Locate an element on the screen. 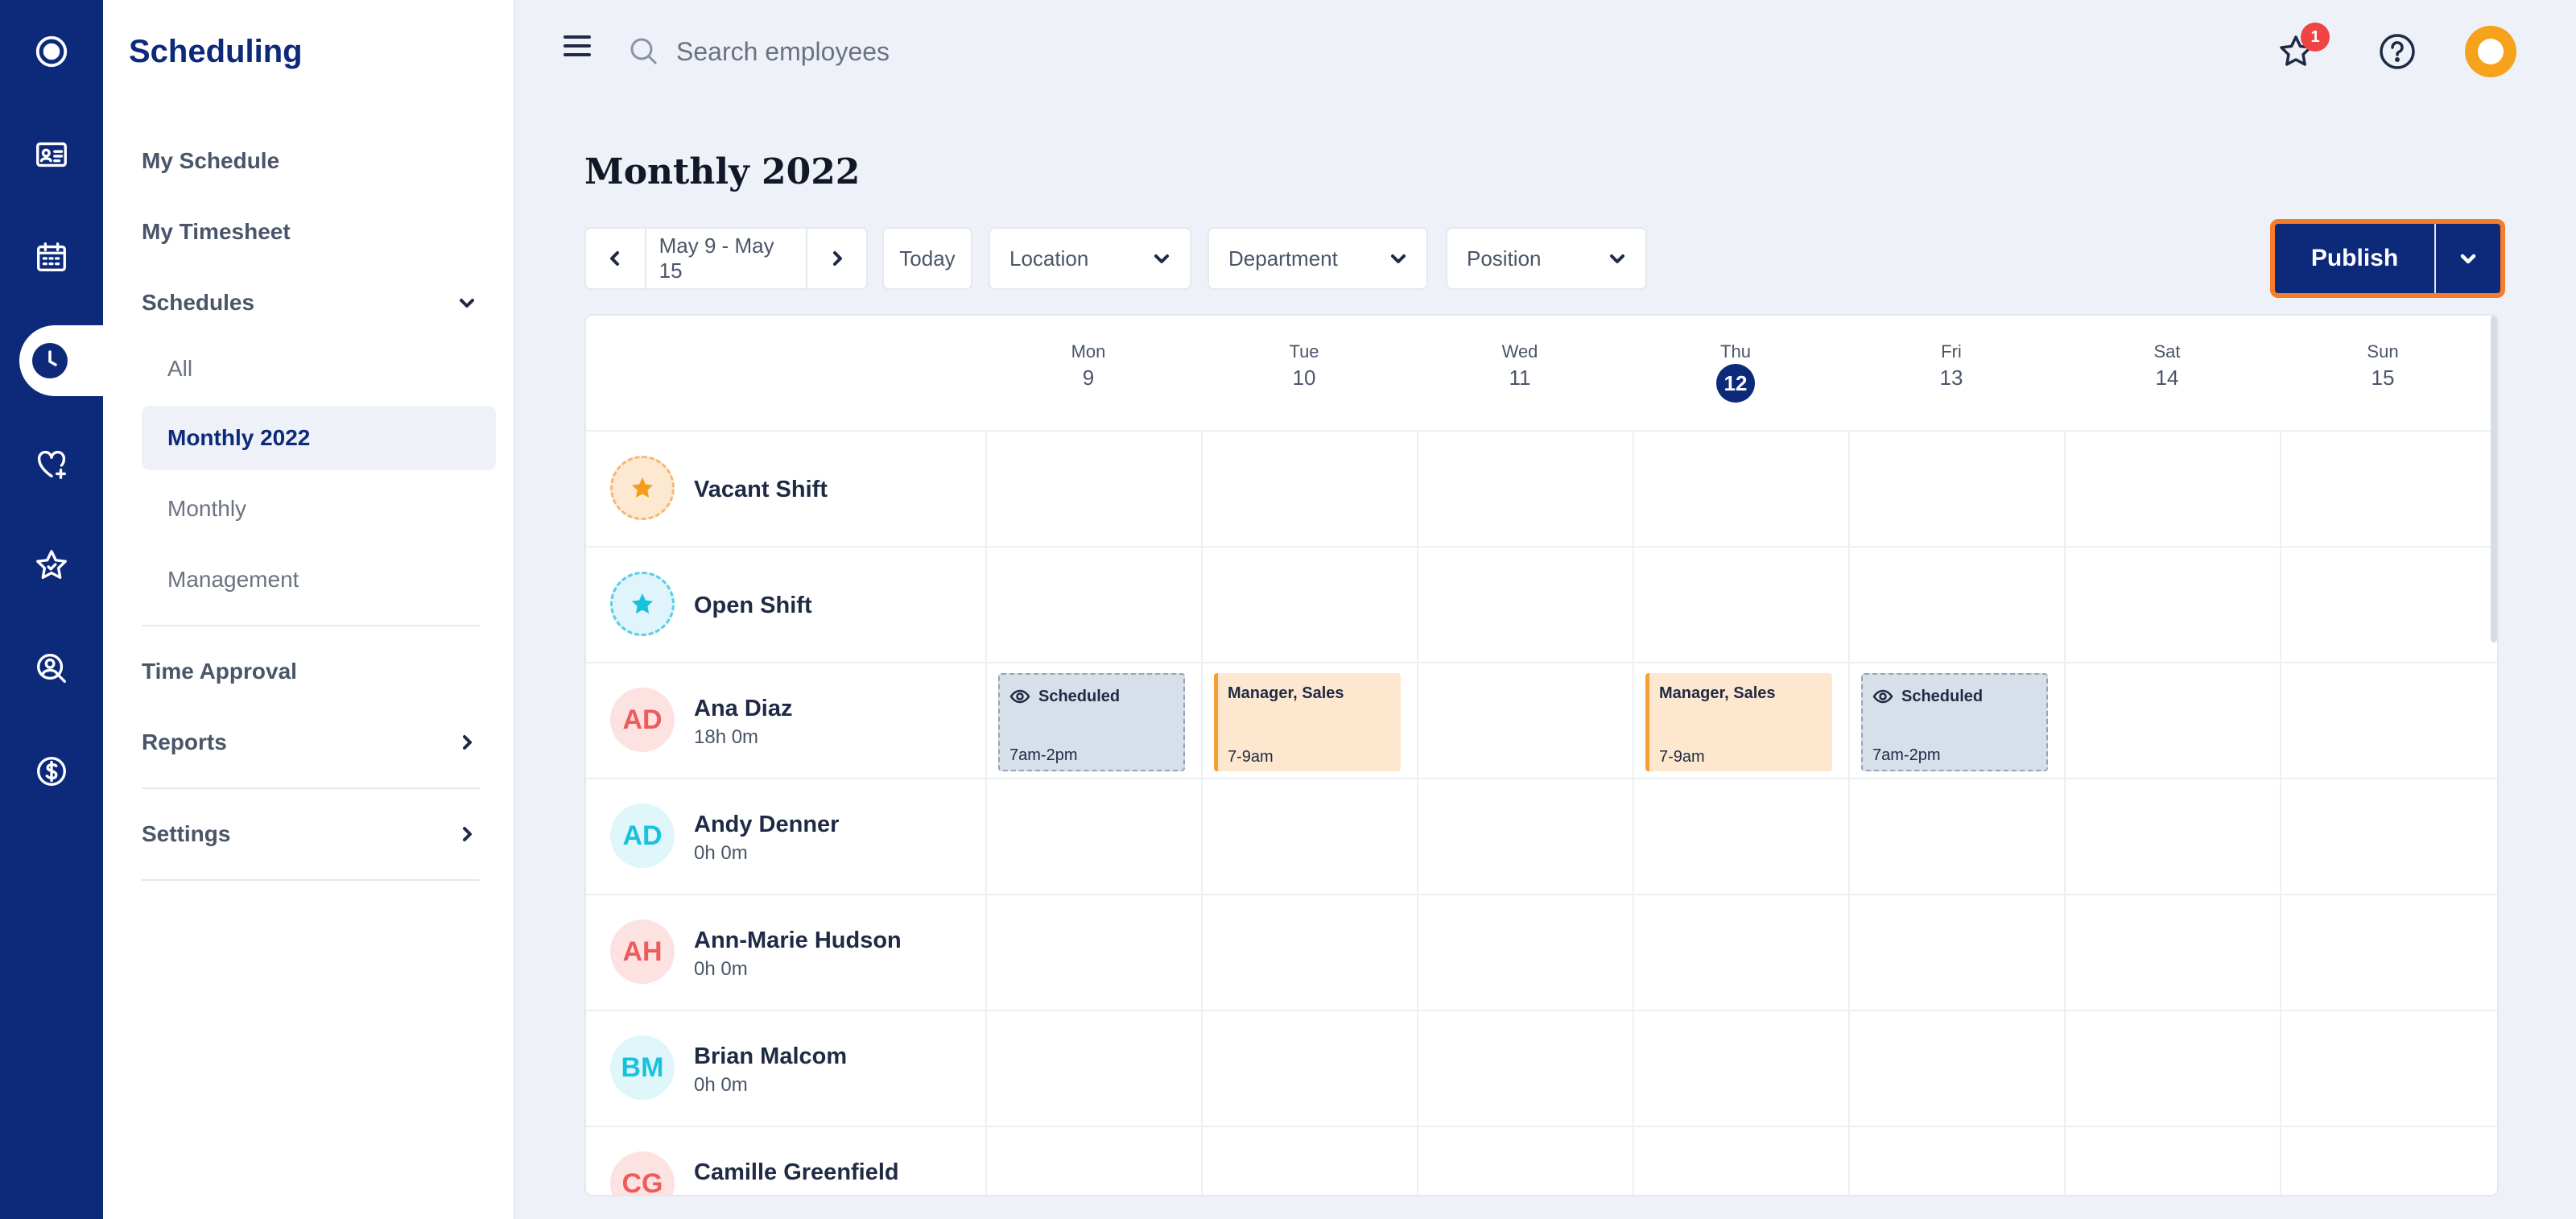 The height and width of the screenshot is (1219, 2576). open-shift-icon is located at coordinates (642, 604).